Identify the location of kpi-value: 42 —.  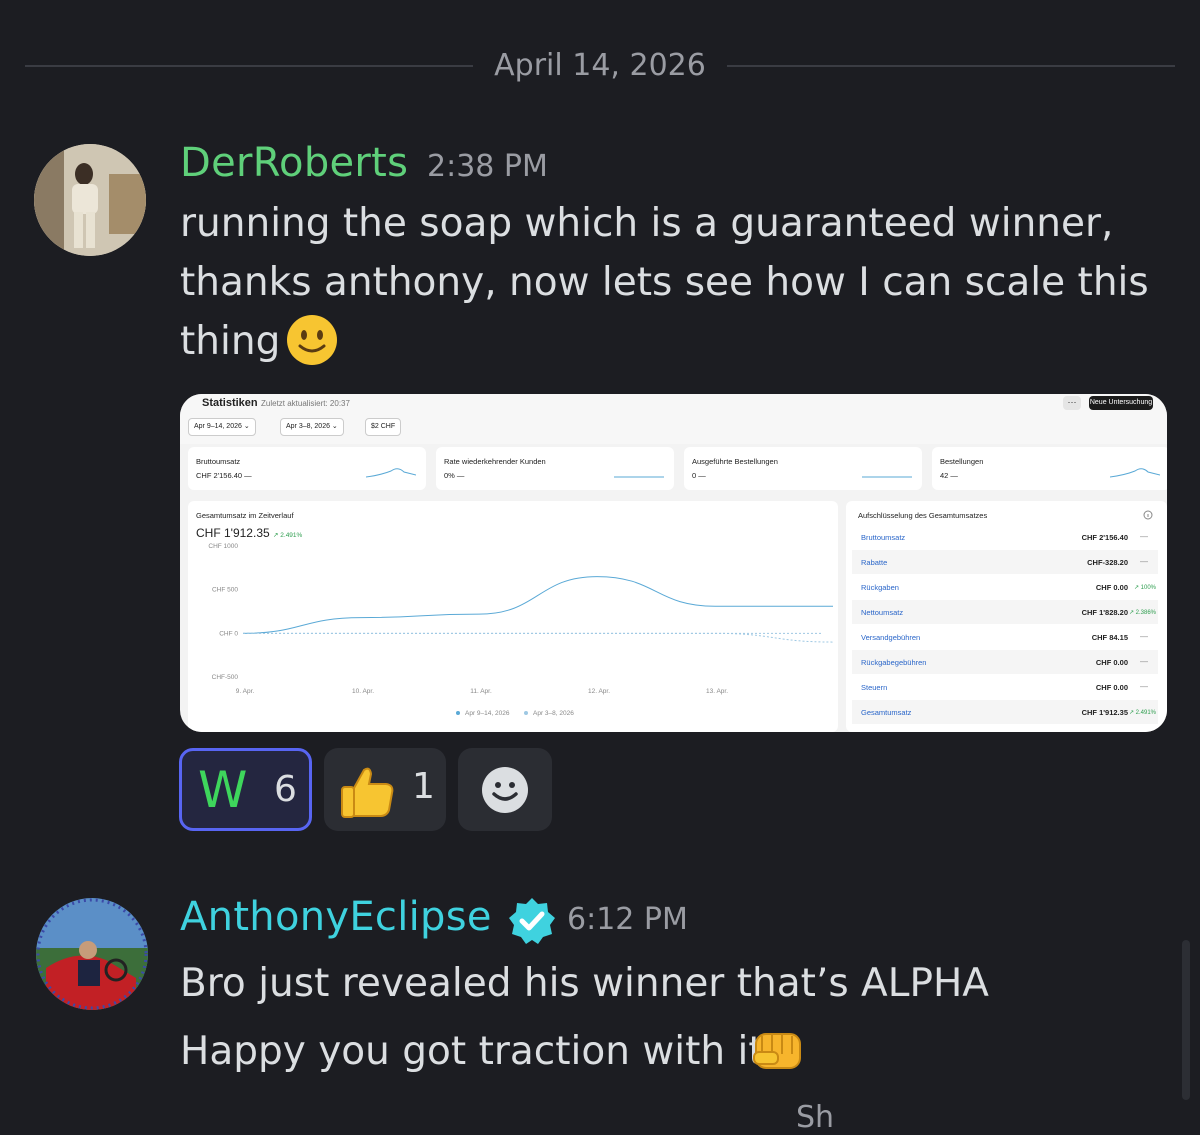
(949, 475).